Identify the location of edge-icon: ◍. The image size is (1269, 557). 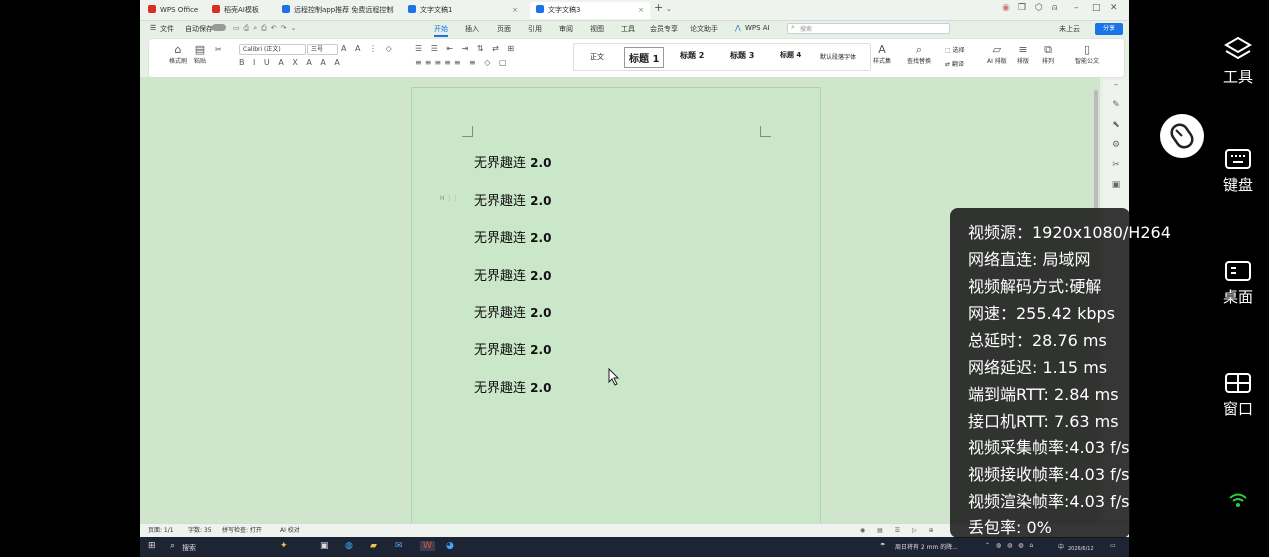
(349, 546).